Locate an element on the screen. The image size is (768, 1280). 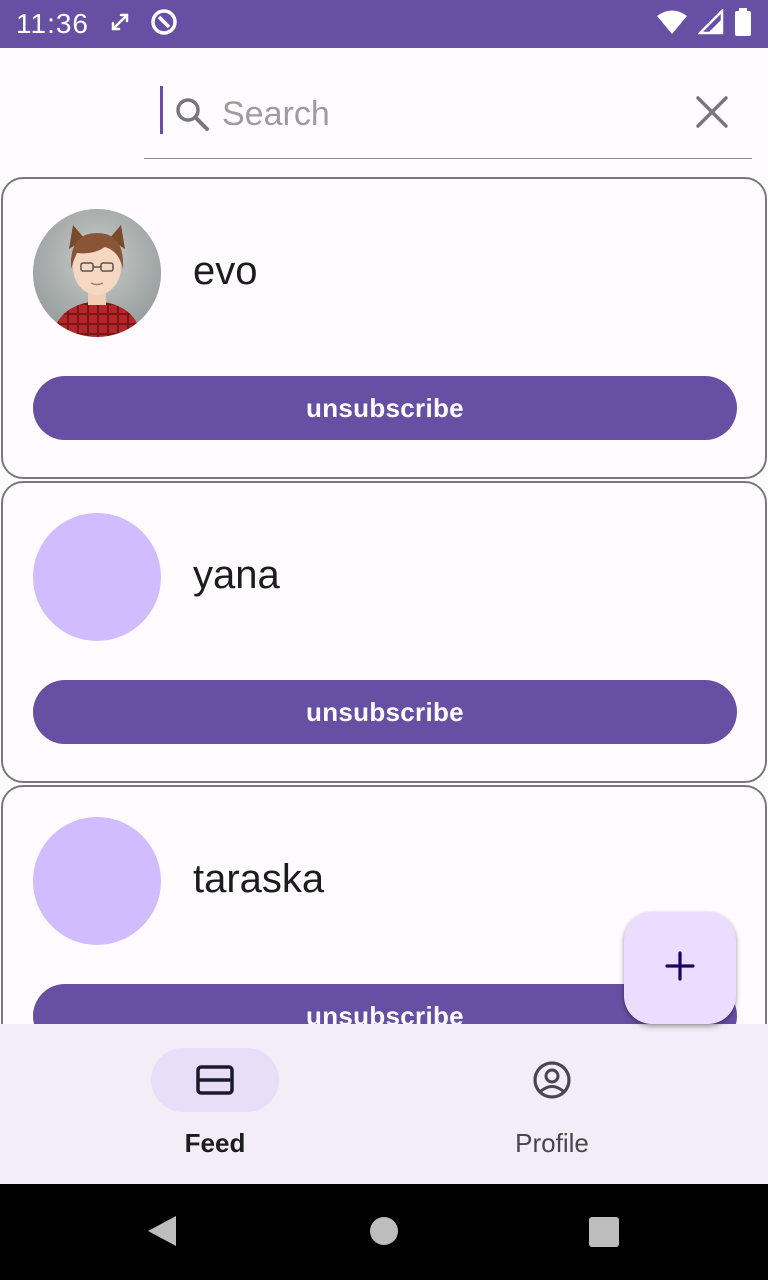
close-icon is located at coordinates (712, 112).